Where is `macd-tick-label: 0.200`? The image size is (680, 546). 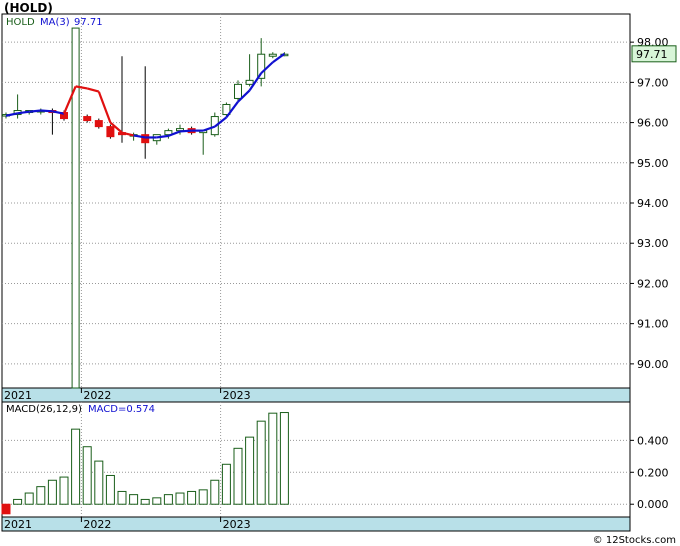
macd-tick-label: 0.200 is located at coordinates (653, 472).